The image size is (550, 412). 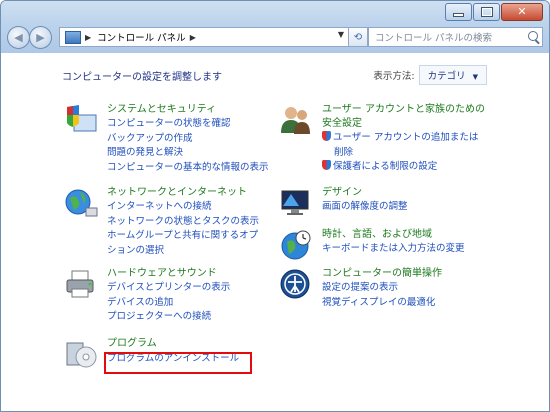 I want to click on link-add-remove-accounts: ユーザー アカウントの追加または, so click(x=422, y=138).